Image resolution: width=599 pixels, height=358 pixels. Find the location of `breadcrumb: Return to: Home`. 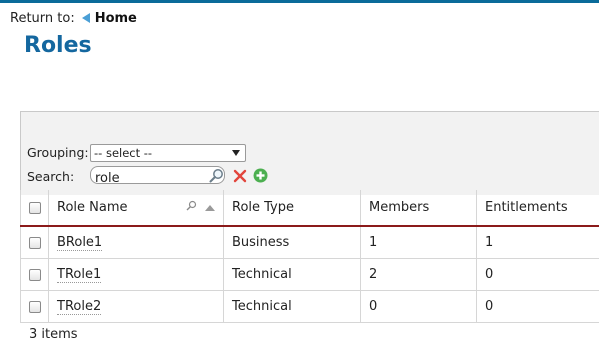

breadcrumb: Return to: Home is located at coordinates (73, 18).